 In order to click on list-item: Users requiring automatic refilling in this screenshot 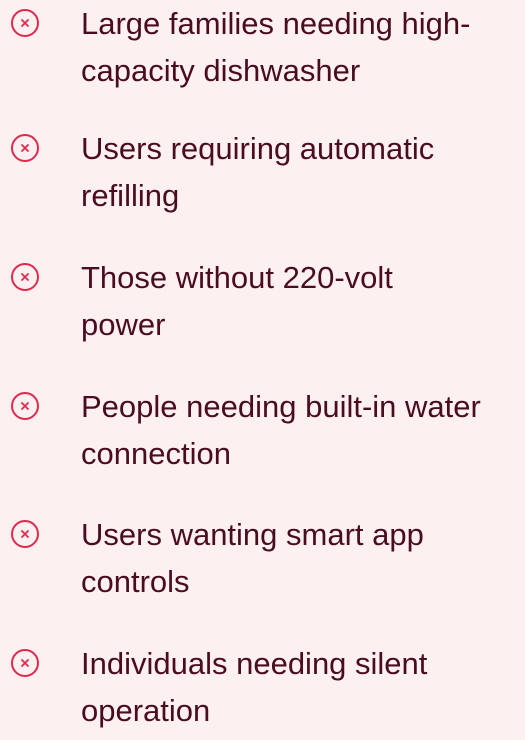, I will do `click(262, 175)`.